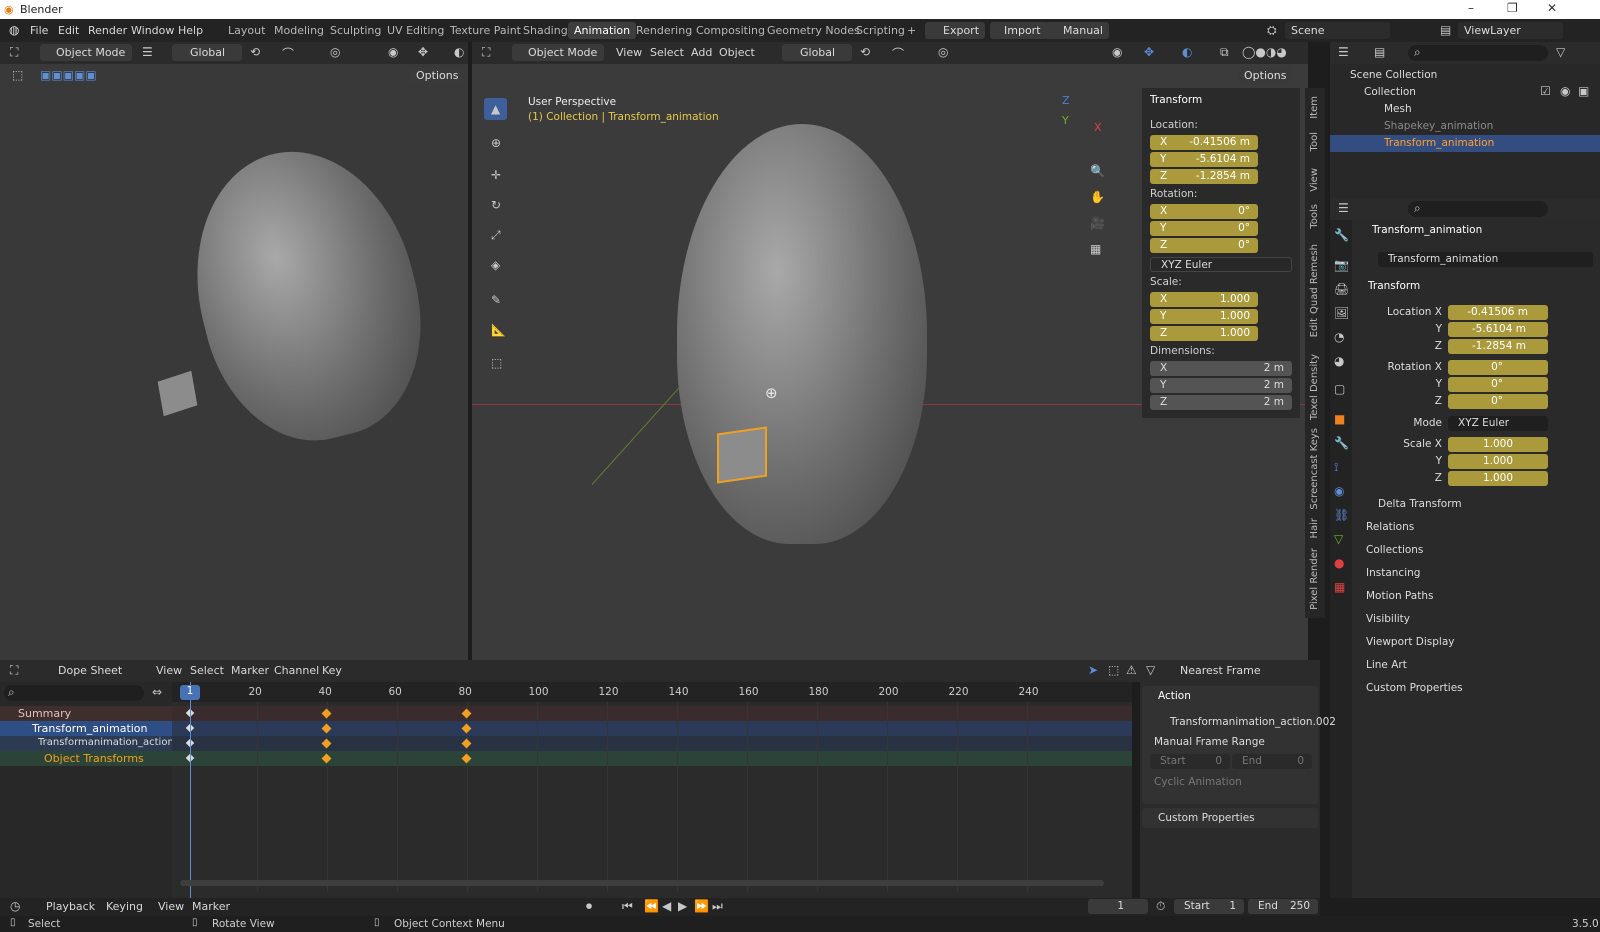 This screenshot has height=932, width=1600. What do you see at coordinates (1204, 245) in the screenshot?
I see `rotation-z-field: Z 0°` at bounding box center [1204, 245].